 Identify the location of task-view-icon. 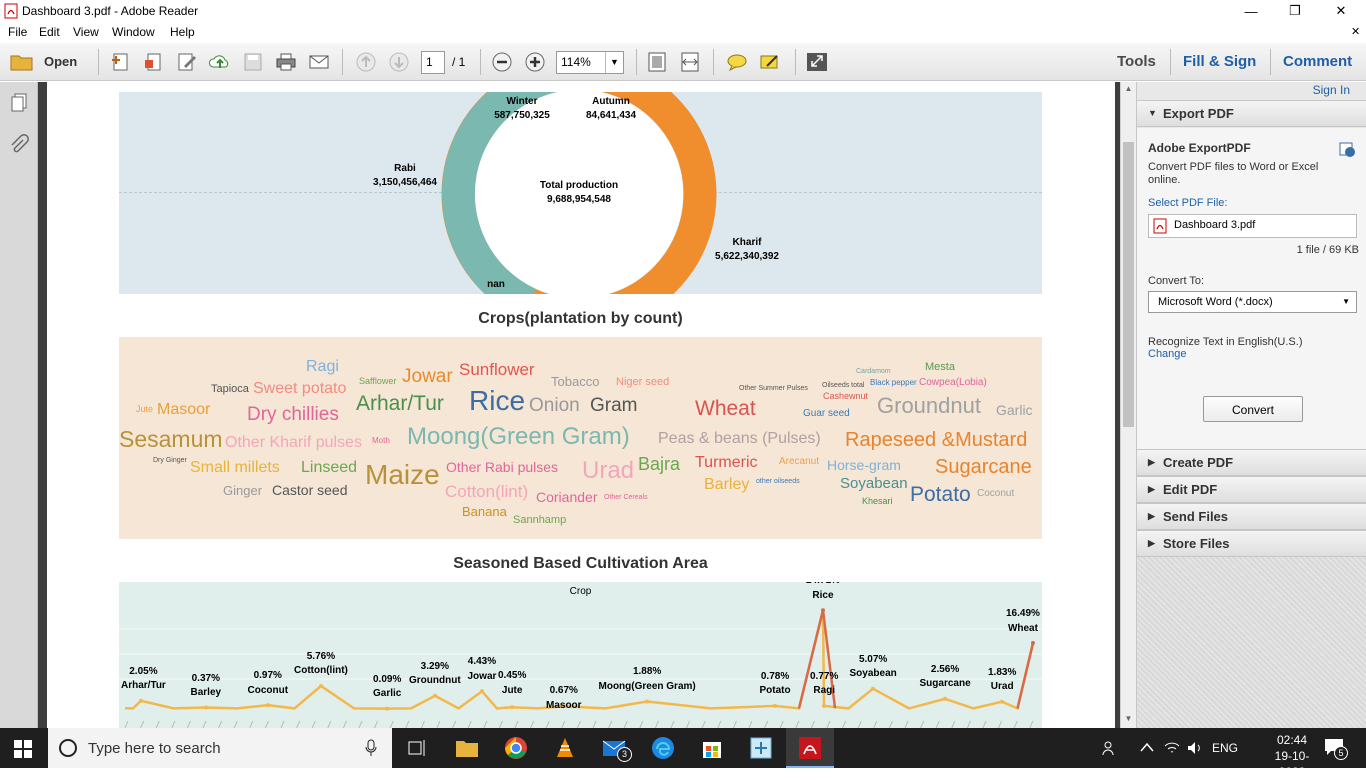
(417, 748).